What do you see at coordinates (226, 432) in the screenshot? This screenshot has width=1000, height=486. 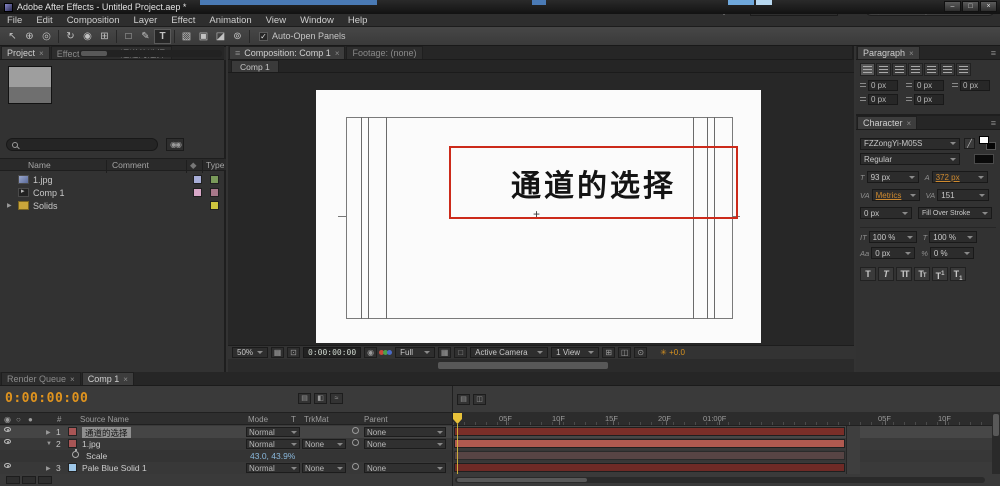 I see `layer-row-1: ▶ 1 通道的选择 Normal None` at bounding box center [226, 432].